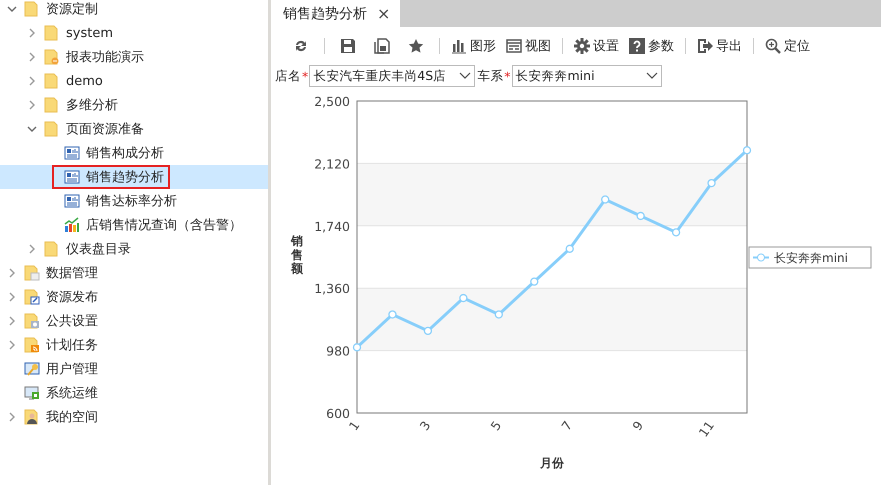  I want to click on toolbar-button: 图形, so click(473, 46).